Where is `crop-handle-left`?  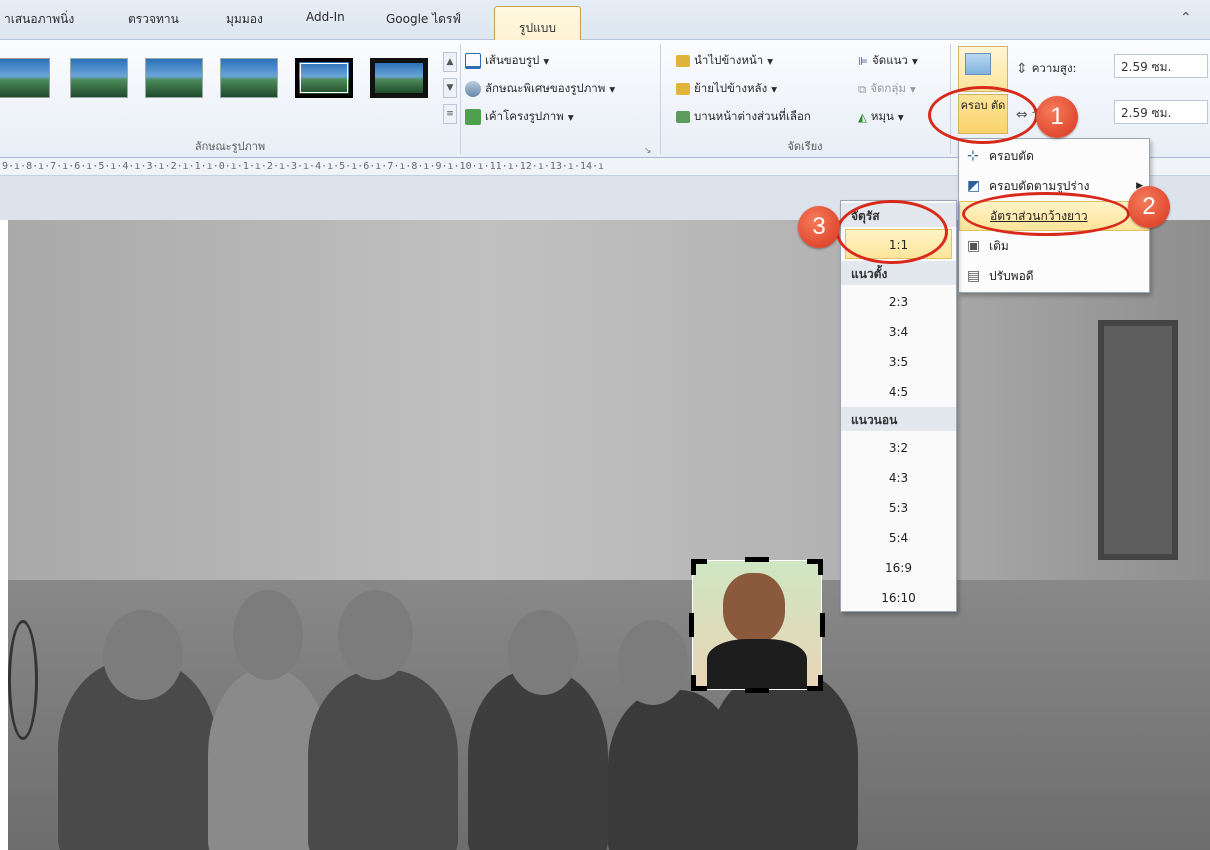
crop-handle-left is located at coordinates (691, 625).